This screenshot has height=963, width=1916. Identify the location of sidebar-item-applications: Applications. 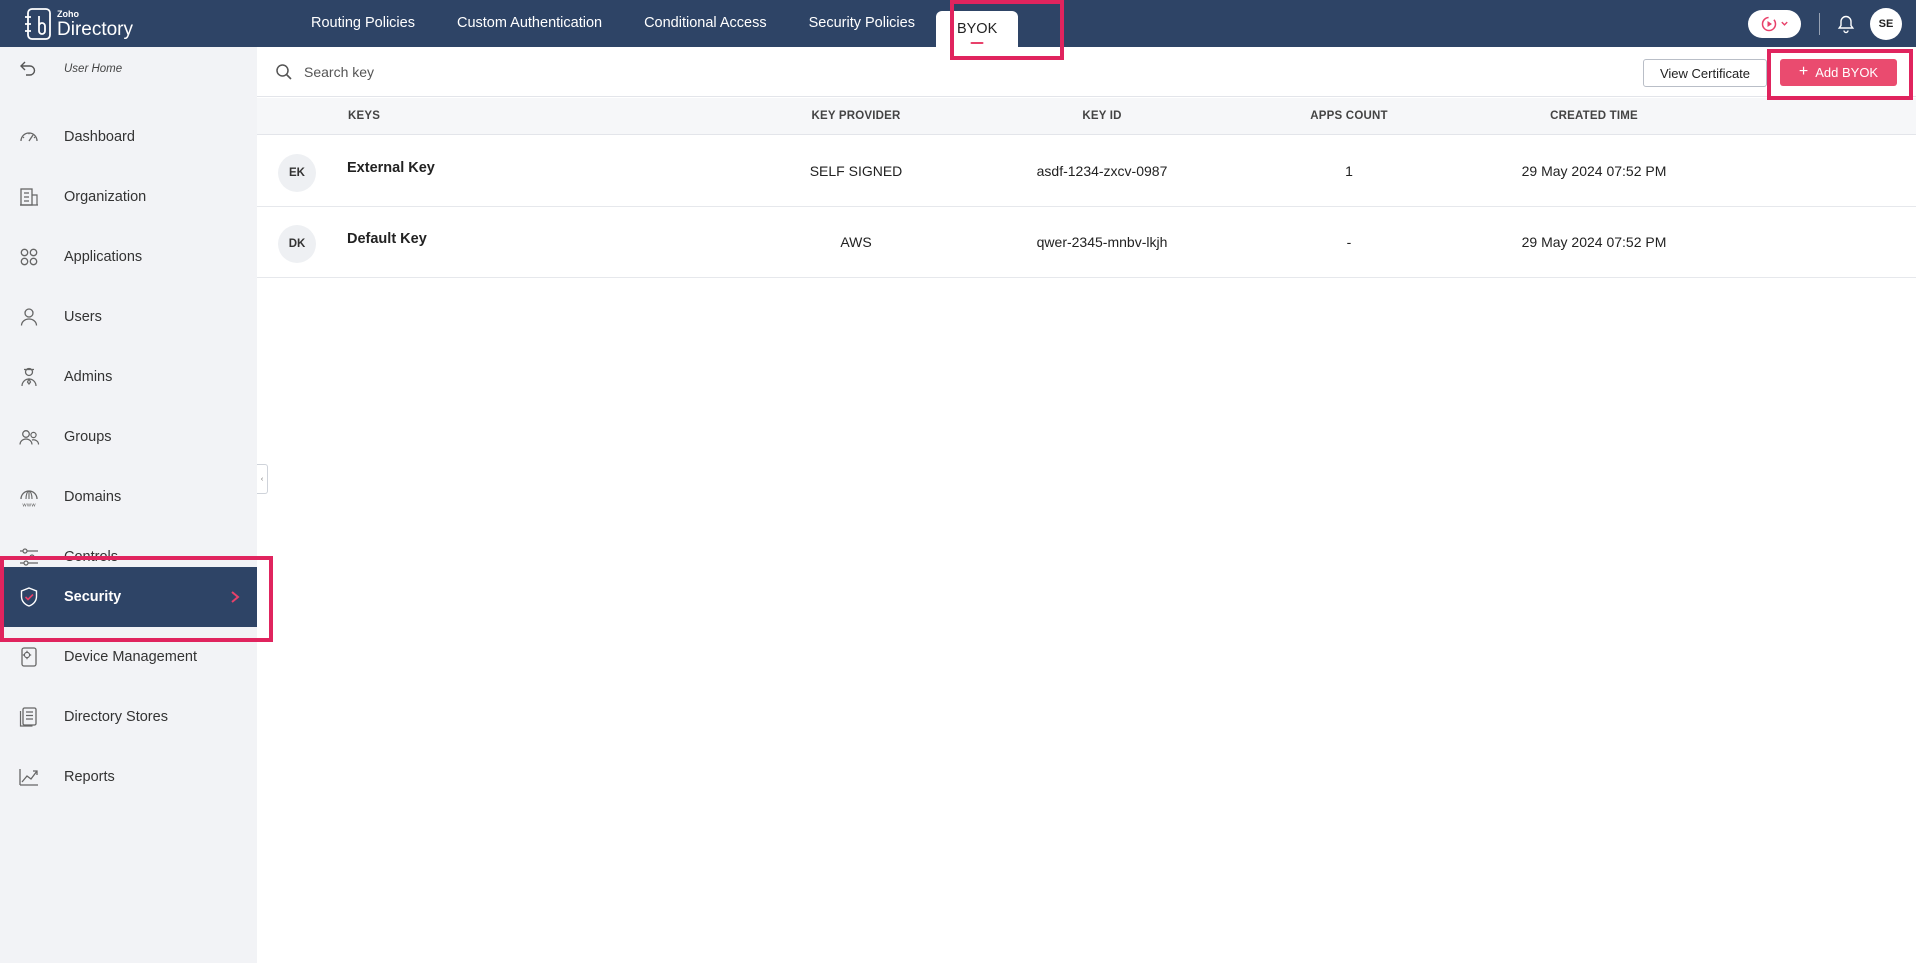
(128, 257).